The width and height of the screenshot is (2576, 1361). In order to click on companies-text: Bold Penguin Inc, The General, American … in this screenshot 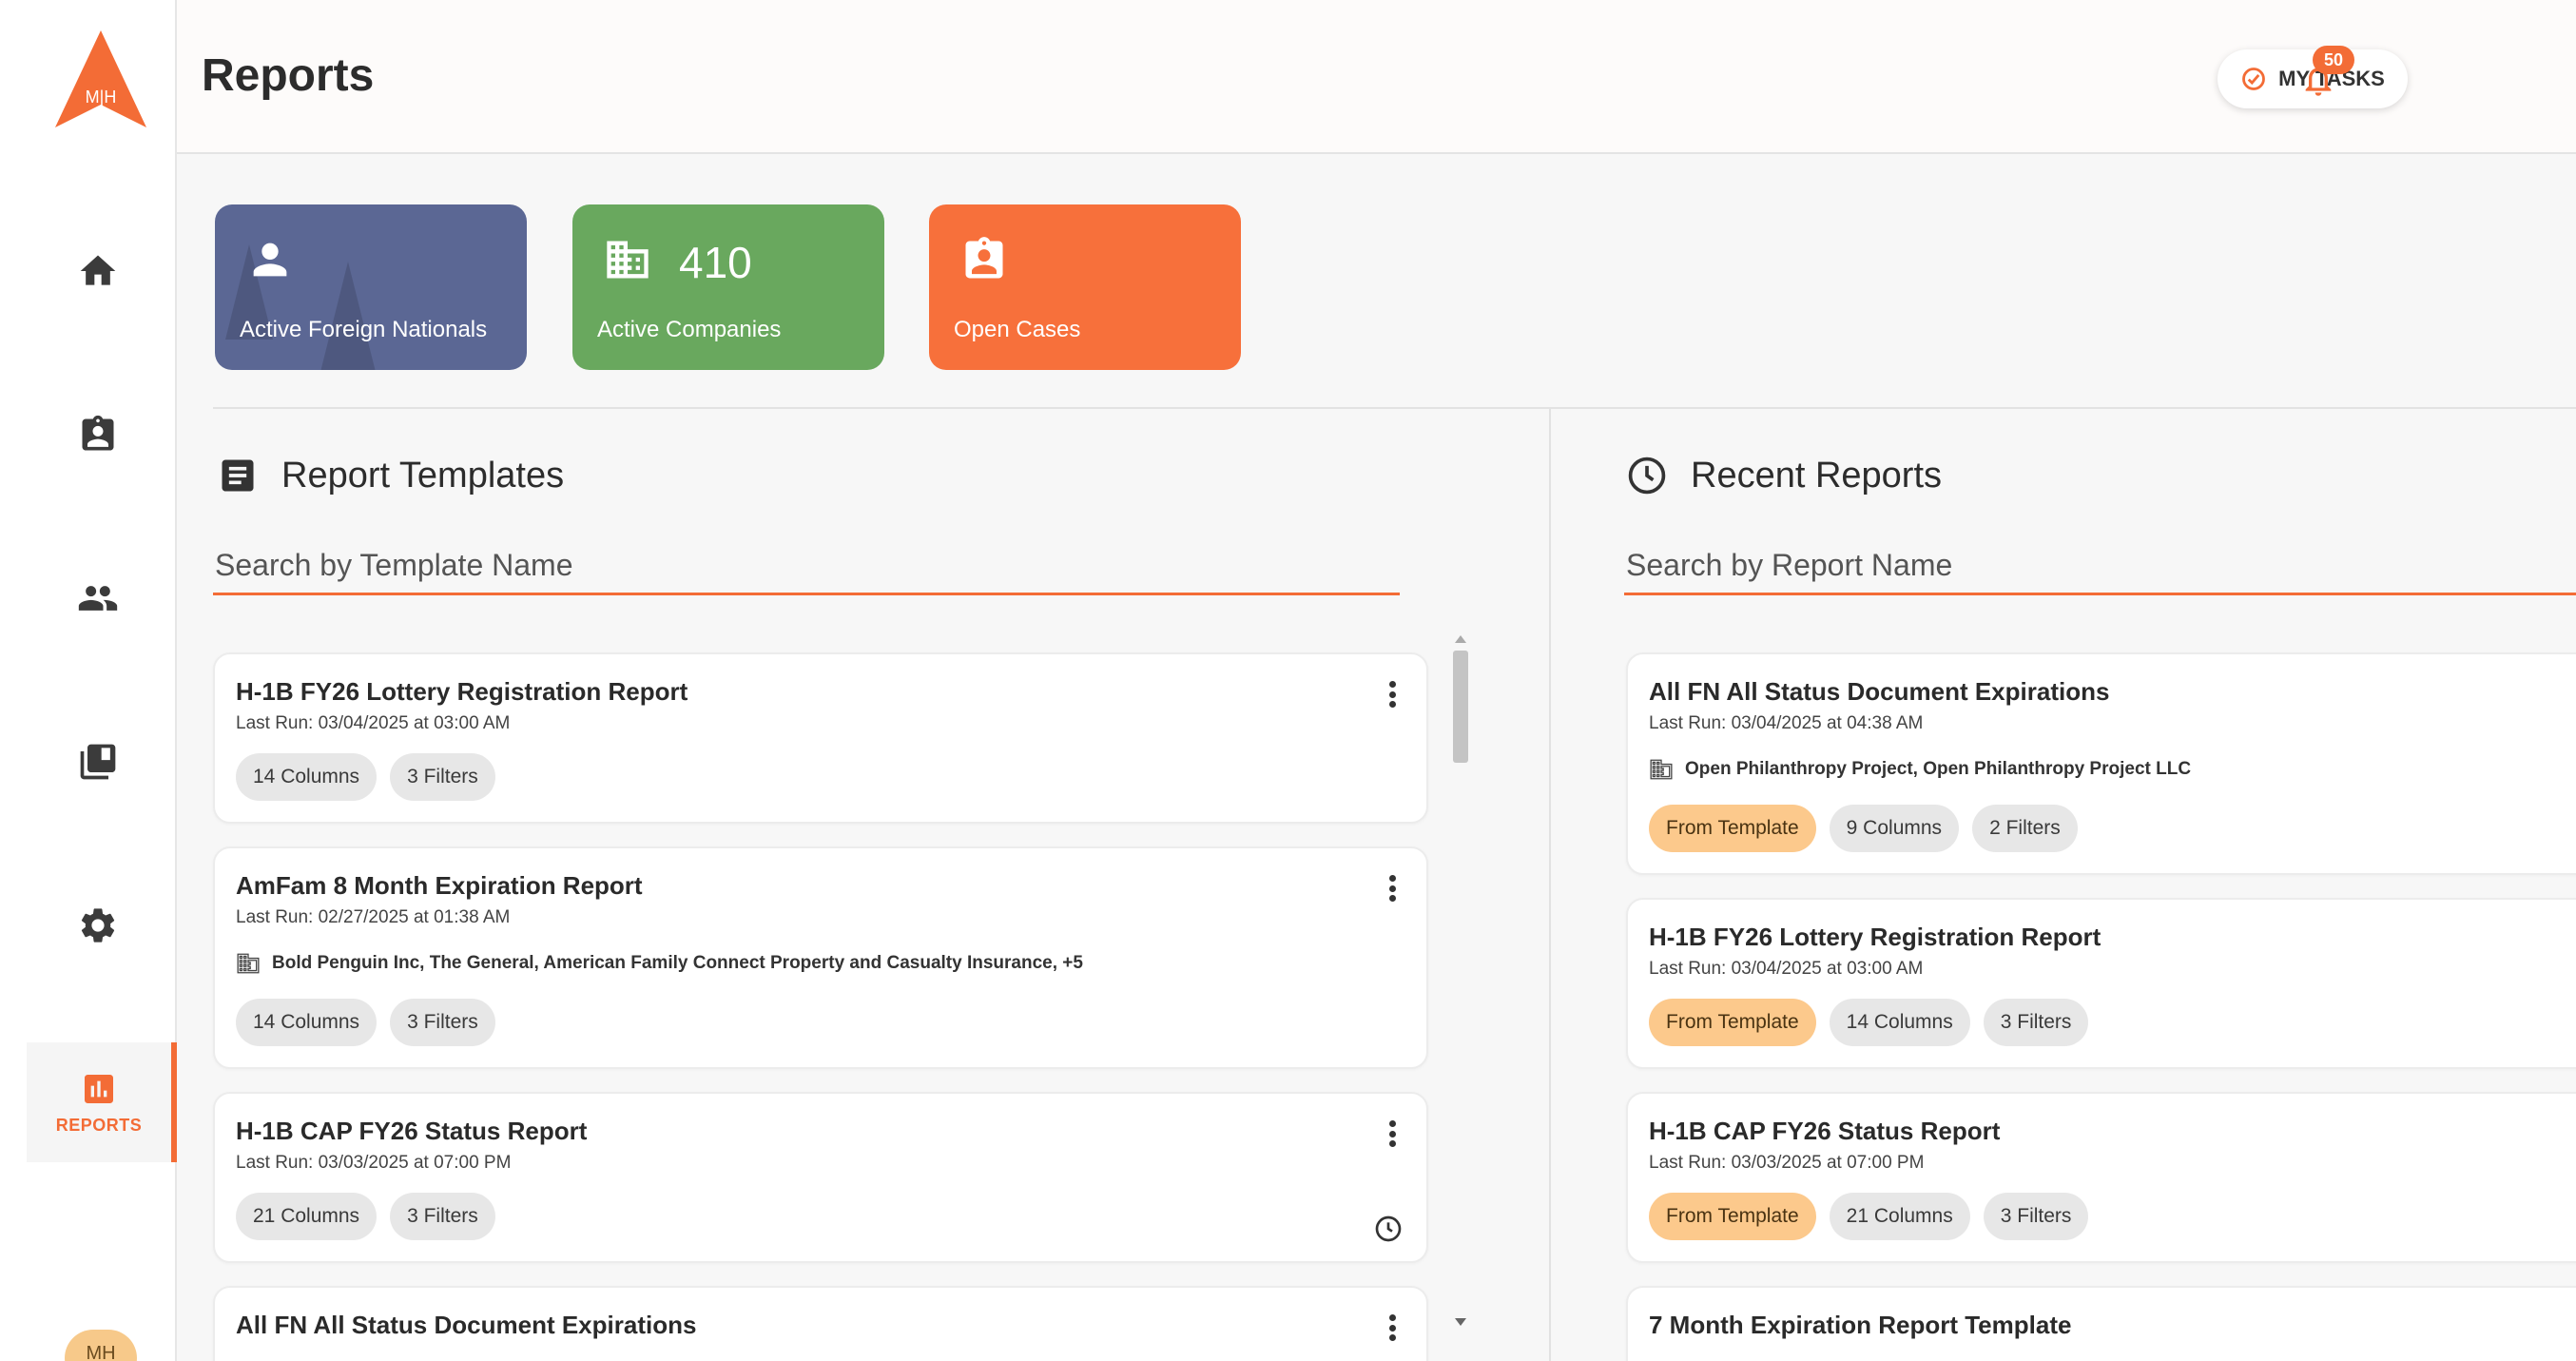, I will do `click(677, 963)`.